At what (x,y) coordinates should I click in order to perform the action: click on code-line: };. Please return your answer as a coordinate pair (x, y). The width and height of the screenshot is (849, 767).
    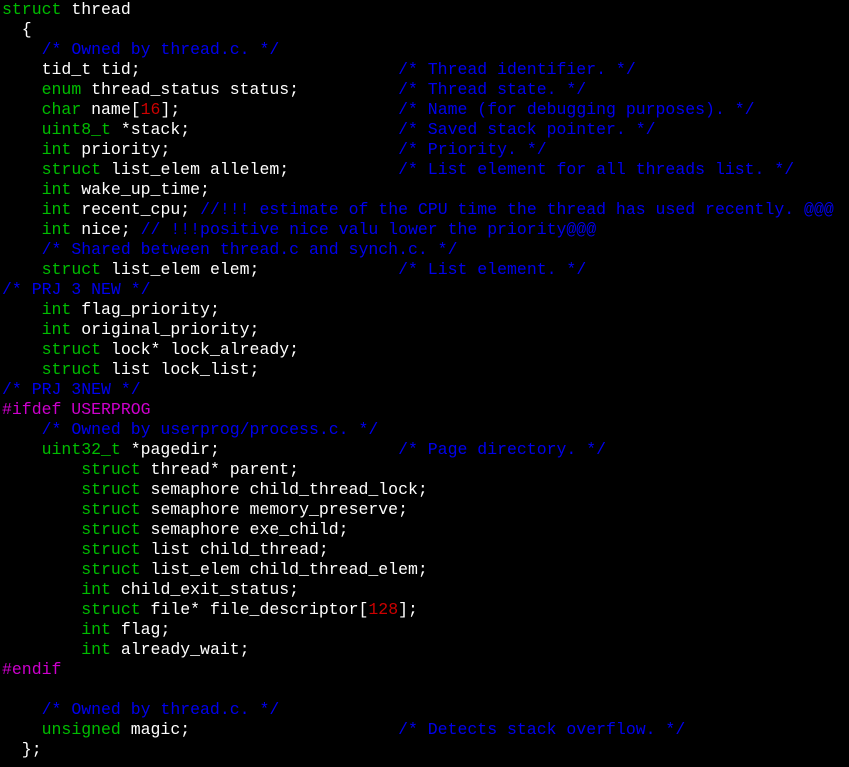
    Looking at the image, I should click on (424, 750).